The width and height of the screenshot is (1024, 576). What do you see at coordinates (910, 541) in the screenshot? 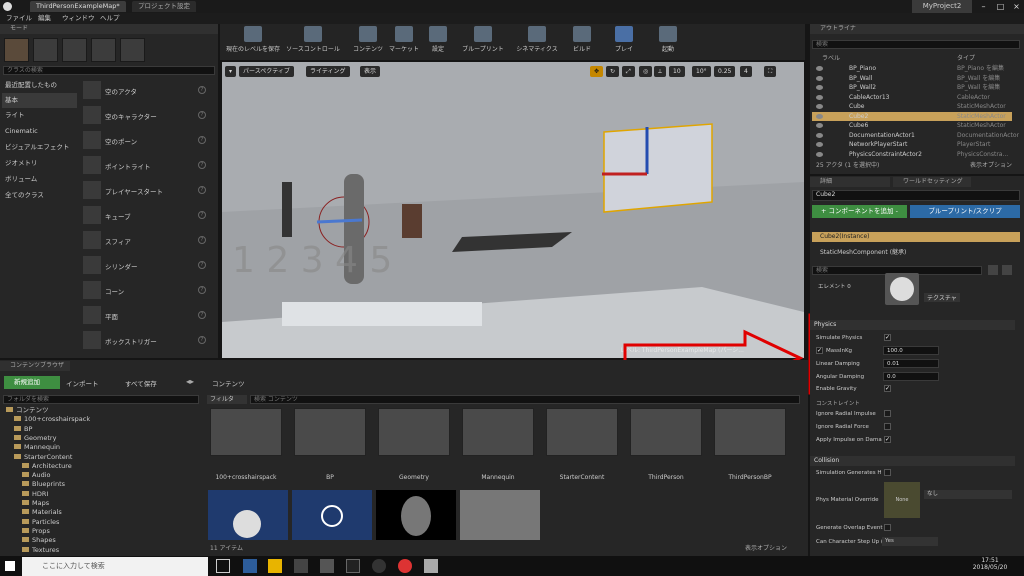
I see `step-up-dropdown: Yes` at bounding box center [910, 541].